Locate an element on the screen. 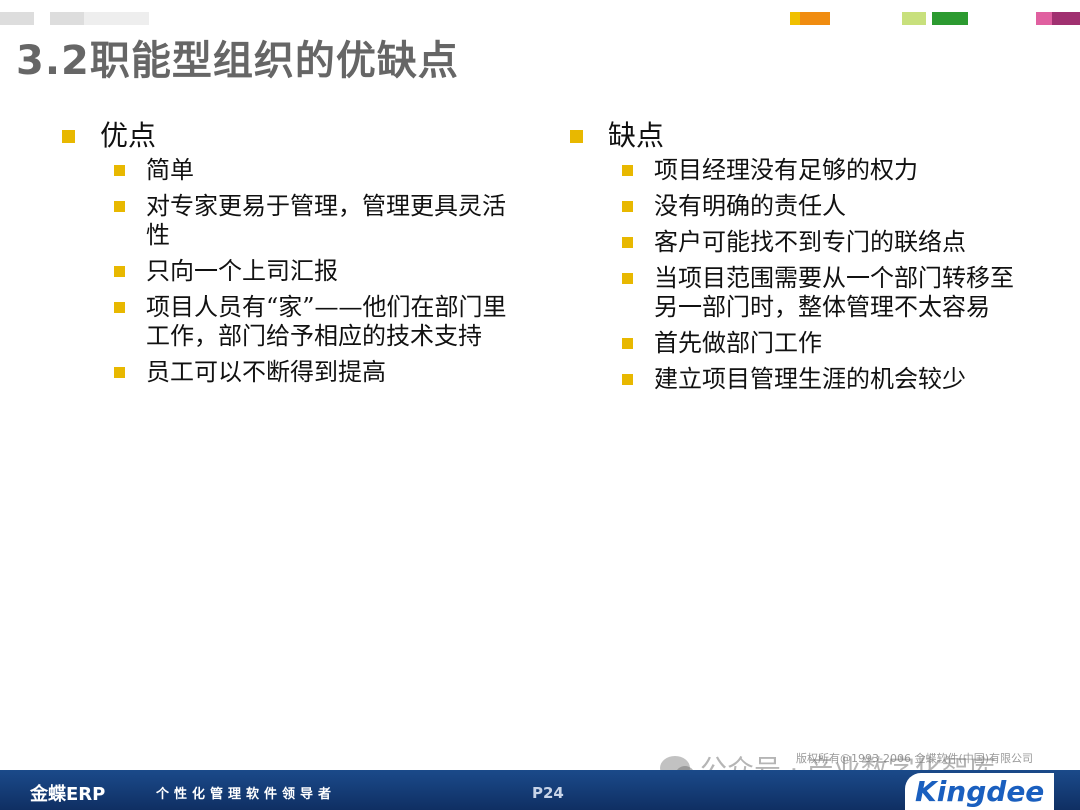 The height and width of the screenshot is (810, 1080). footer-bar: 金蝶ERP 个性化管理软件领导者 P24 Kingdee is located at coordinates (540, 790).